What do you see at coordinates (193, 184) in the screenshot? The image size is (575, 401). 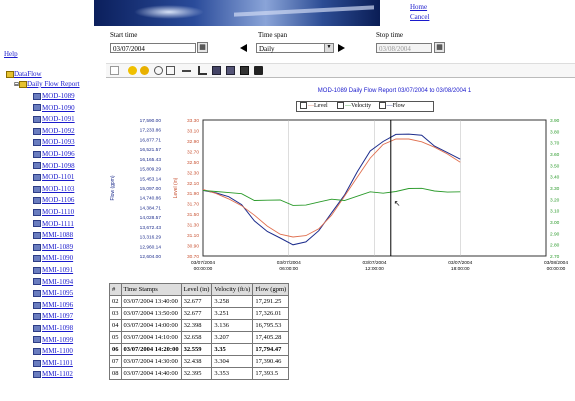 I see `y-mid-tick-label: 32.10` at bounding box center [193, 184].